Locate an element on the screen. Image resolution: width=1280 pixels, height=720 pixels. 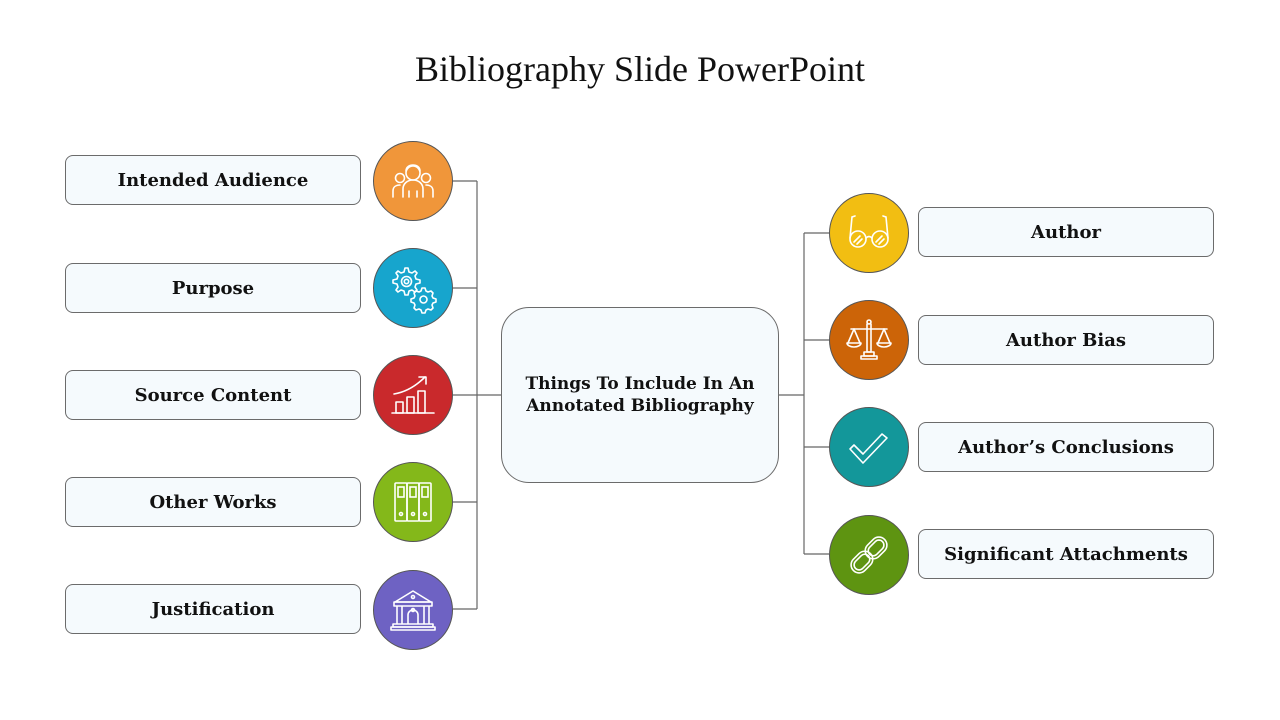
checkmark-icon is located at coordinates (868, 448).